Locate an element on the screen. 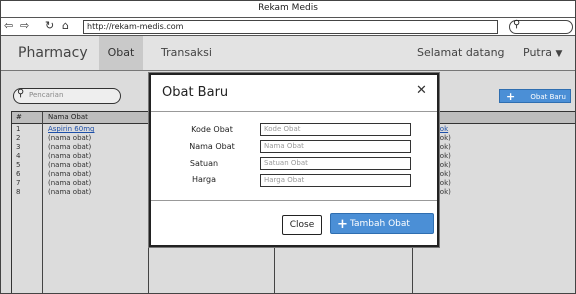 This screenshot has height=294, width=576. submit-label: Tambah Obat is located at coordinates (380, 224).